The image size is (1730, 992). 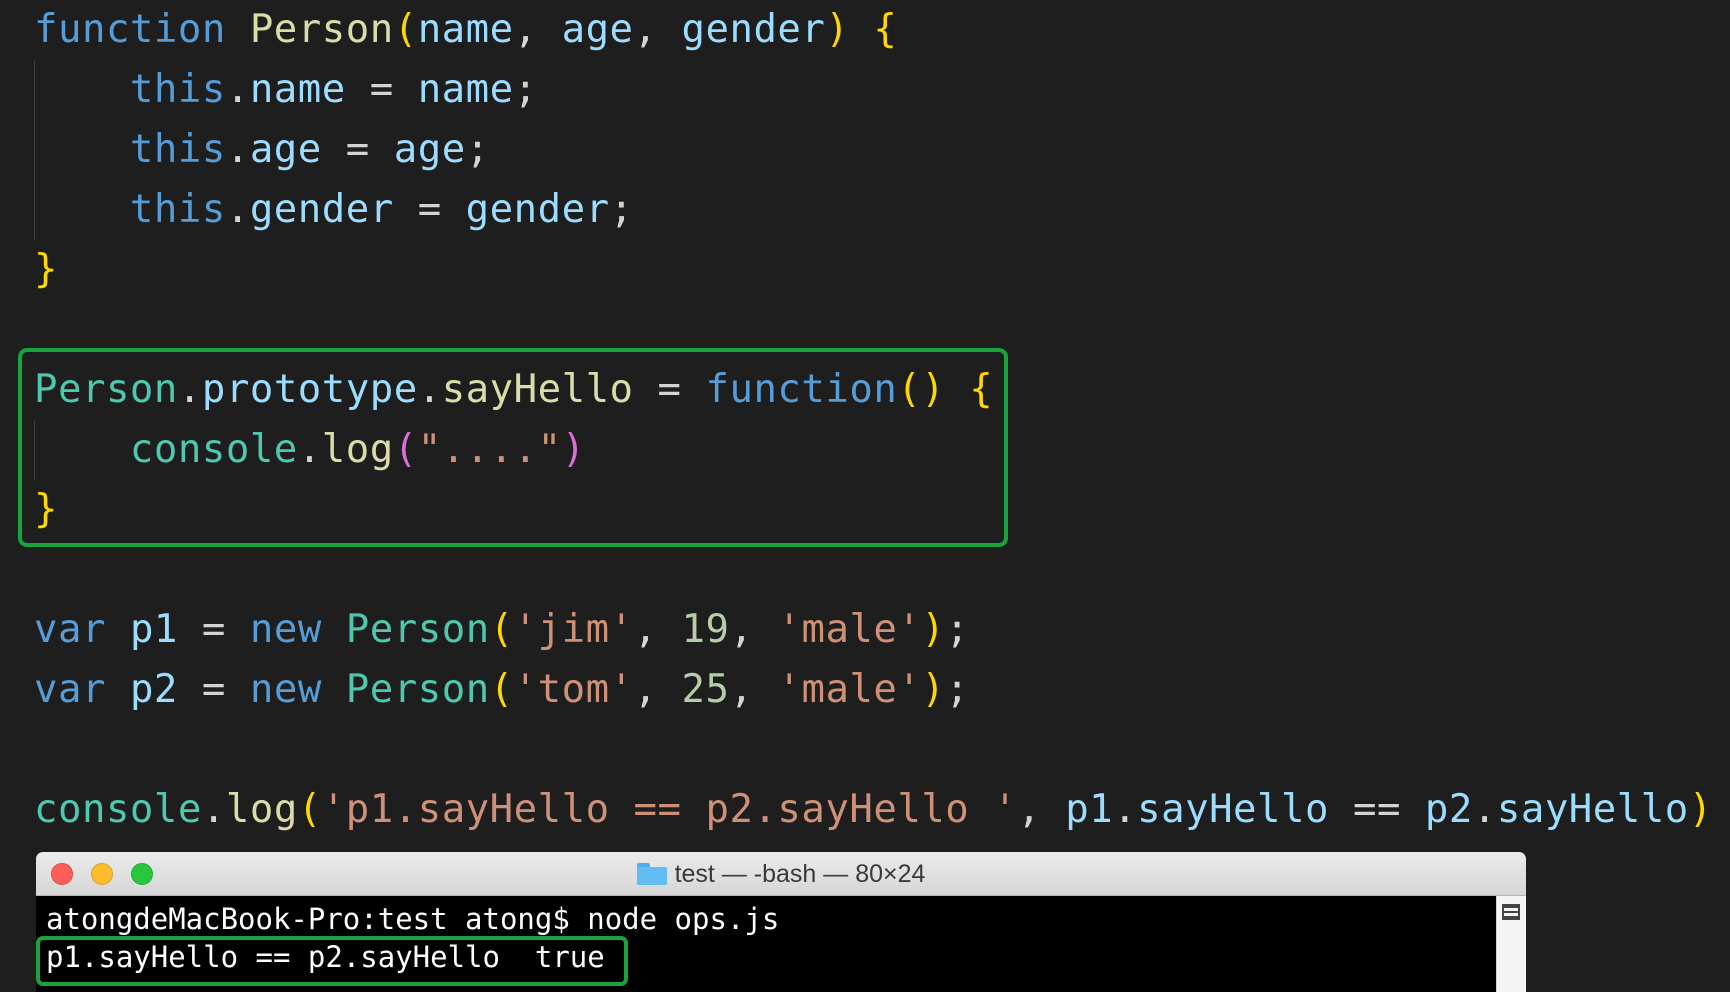 I want to click on code-line: var p2 = new Person('tom', 25, 'male');, so click(x=501, y=690).